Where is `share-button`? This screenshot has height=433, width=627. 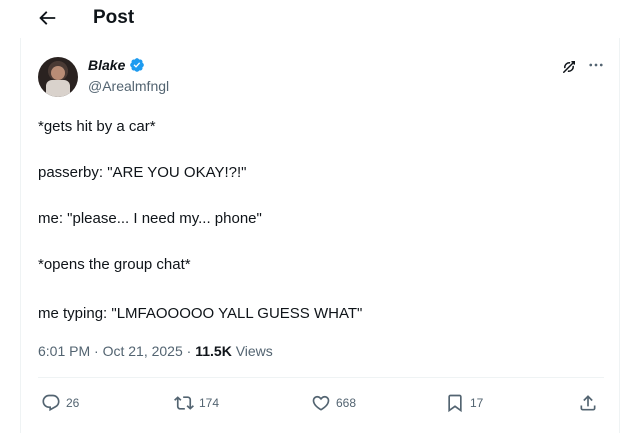
share-button is located at coordinates (588, 403).